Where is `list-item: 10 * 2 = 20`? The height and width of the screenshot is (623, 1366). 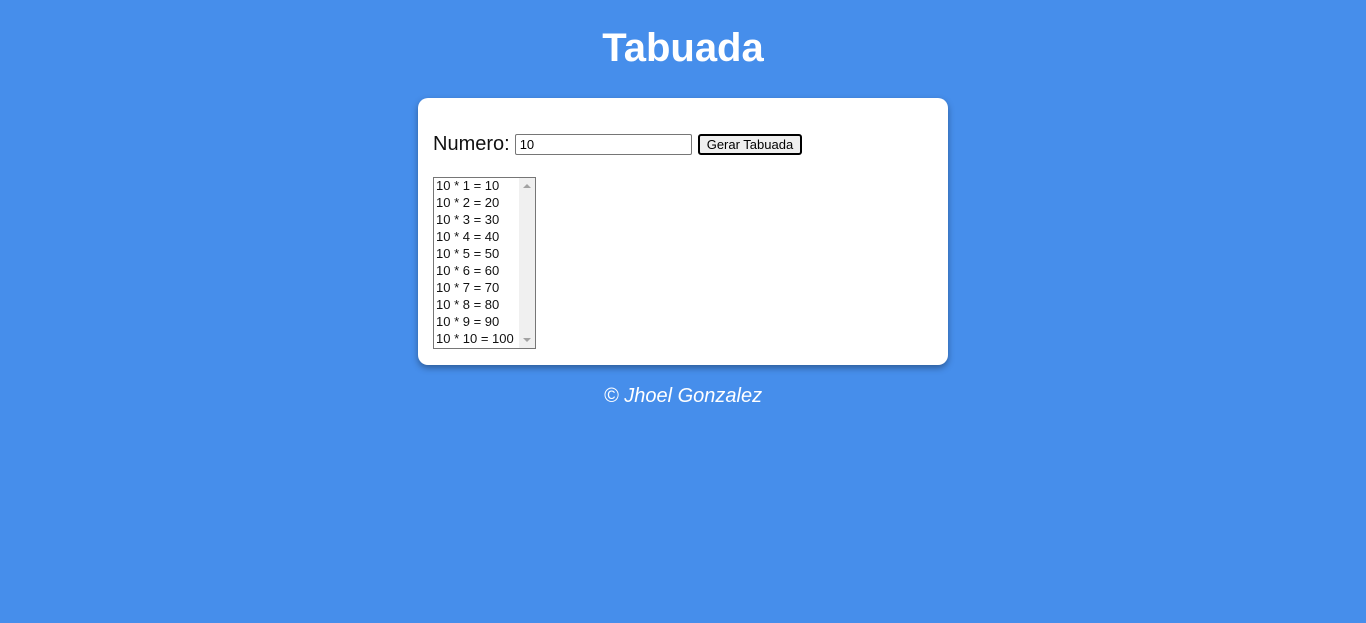 list-item: 10 * 2 = 20 is located at coordinates (476, 203).